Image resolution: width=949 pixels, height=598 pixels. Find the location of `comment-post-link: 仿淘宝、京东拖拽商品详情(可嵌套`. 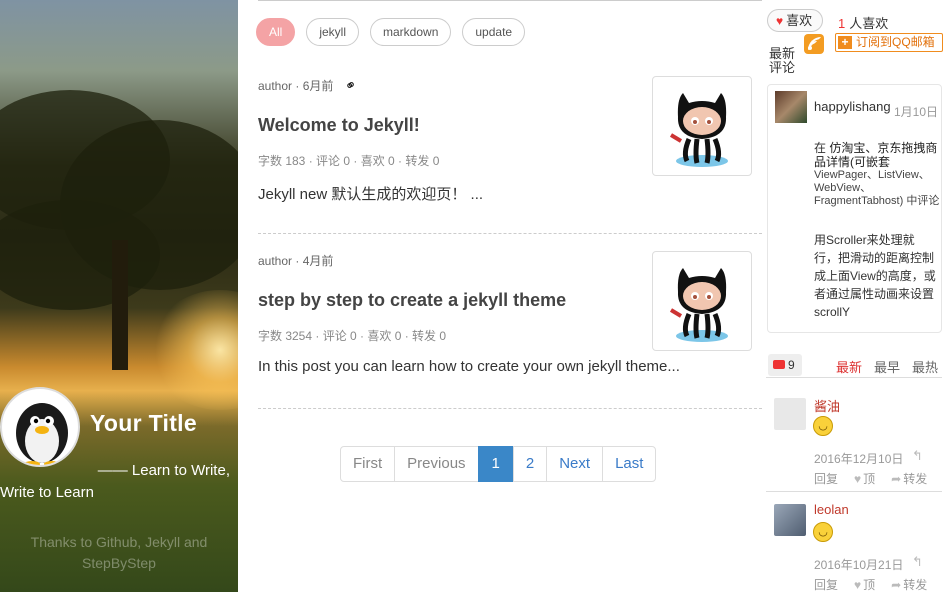

comment-post-link: 仿淘宝、京东拖拽商品详情(可嵌套 is located at coordinates (875, 155).